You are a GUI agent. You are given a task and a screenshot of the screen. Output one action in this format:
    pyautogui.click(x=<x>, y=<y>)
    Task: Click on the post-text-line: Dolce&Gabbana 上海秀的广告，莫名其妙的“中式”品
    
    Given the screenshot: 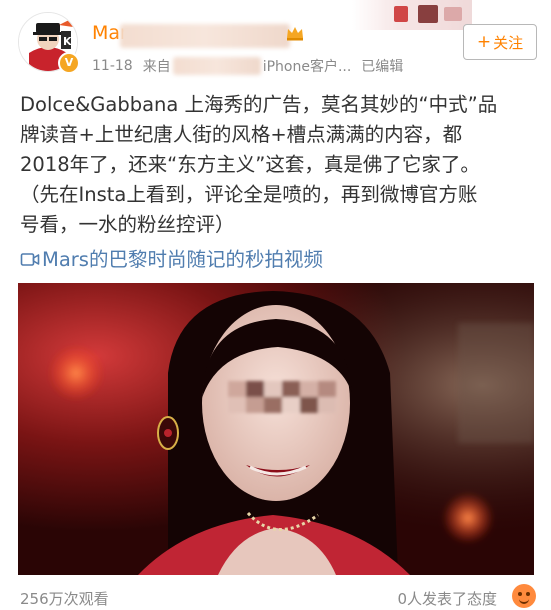 What is the action you would take?
    pyautogui.click(x=259, y=104)
    